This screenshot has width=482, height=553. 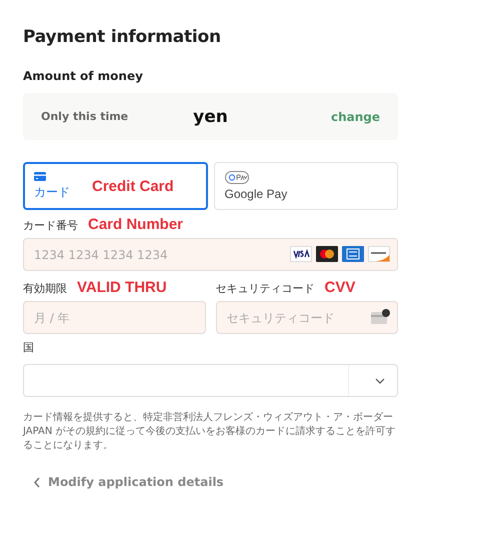 I want to click on back-link: Modify application details, so click(x=129, y=482).